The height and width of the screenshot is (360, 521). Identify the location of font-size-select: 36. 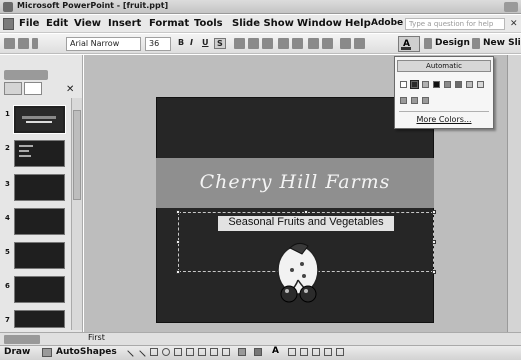
(158, 44).